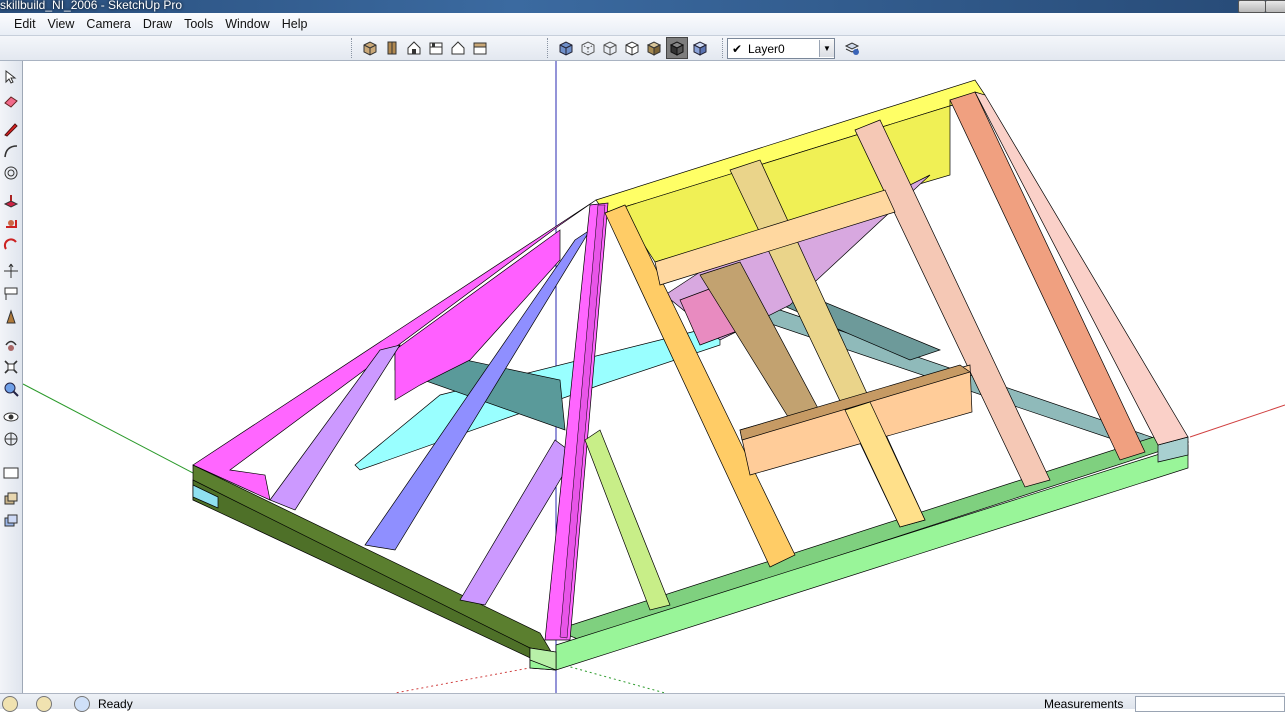  What do you see at coordinates (436, 48) in the screenshot?
I see `right-view-icon` at bounding box center [436, 48].